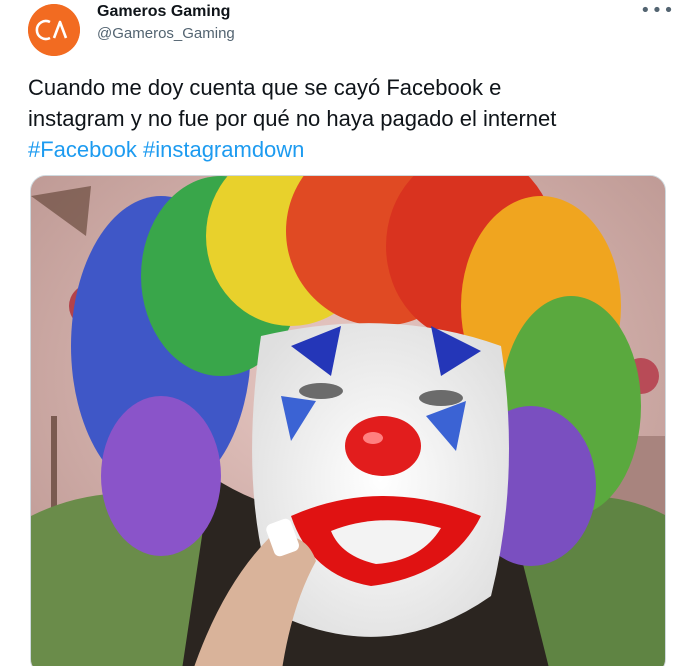 The image size is (697, 666). Describe the element at coordinates (166, 33) in the screenshot. I see `author-handle: @Gameros_Gaming` at that location.